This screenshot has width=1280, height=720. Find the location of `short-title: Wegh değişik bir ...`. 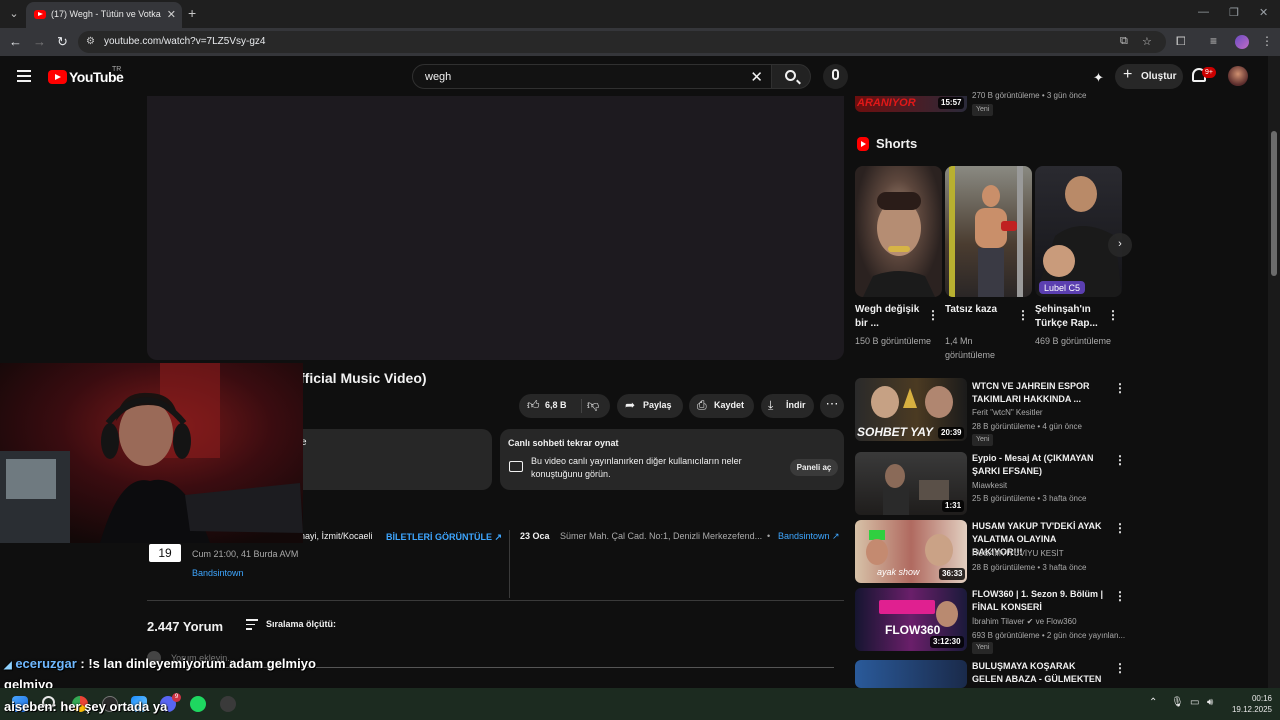

short-title: Wegh değişik bir ... is located at coordinates (891, 317).